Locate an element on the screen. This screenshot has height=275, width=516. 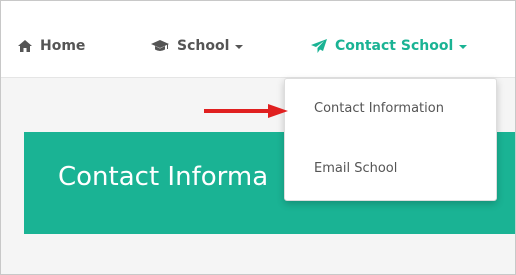
home-icon is located at coordinates (25, 46).